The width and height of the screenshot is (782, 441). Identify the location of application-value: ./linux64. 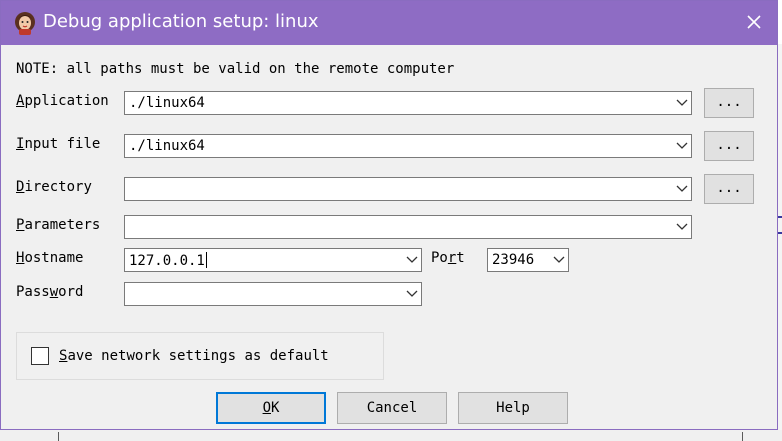
(167, 103).